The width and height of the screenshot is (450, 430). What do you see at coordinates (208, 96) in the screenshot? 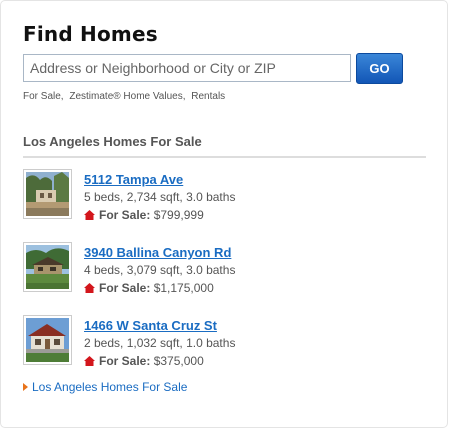
I see `search-type-rentals: Rentals` at bounding box center [208, 96].